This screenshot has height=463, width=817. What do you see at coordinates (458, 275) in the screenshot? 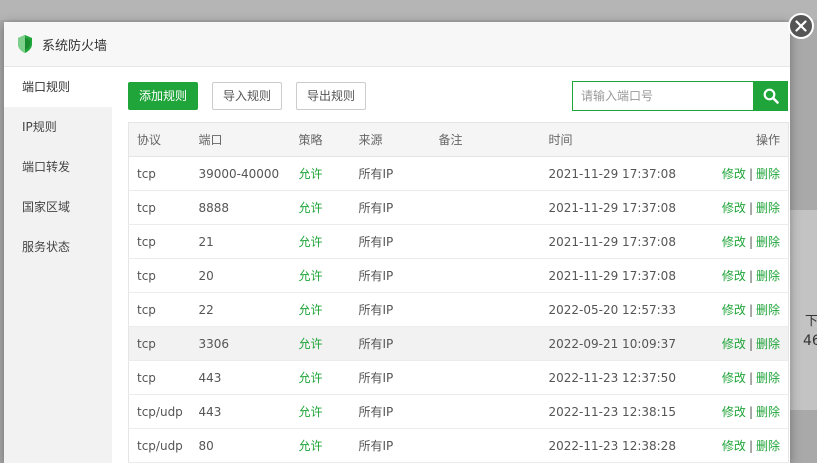
I see `table-row: tcp 20 允许 所有IP 2021-11-29 17:37:08 修改 | 删除` at bounding box center [458, 275].